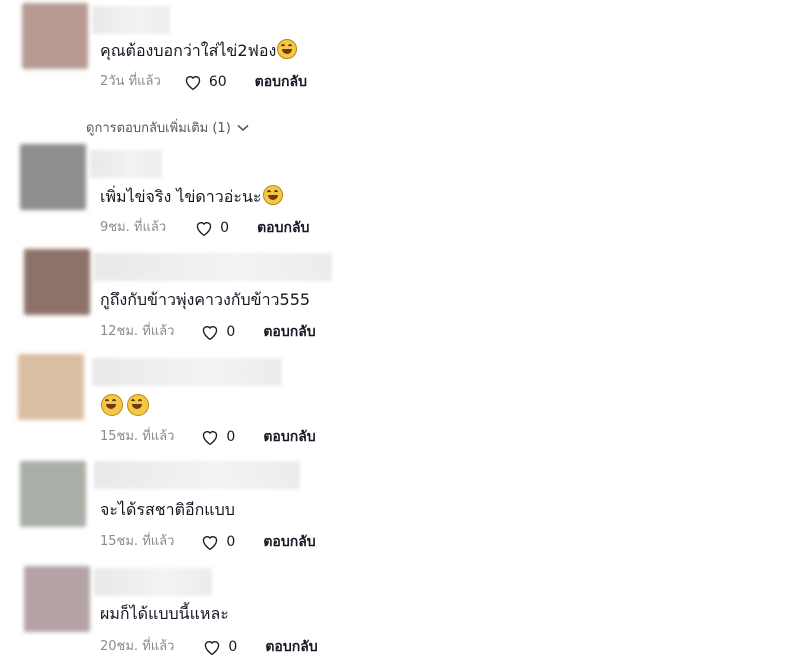 The height and width of the screenshot is (662, 800). I want to click on view-more-label: ดูการตอบกลับเพิ่มเติม (1), so click(158, 128).